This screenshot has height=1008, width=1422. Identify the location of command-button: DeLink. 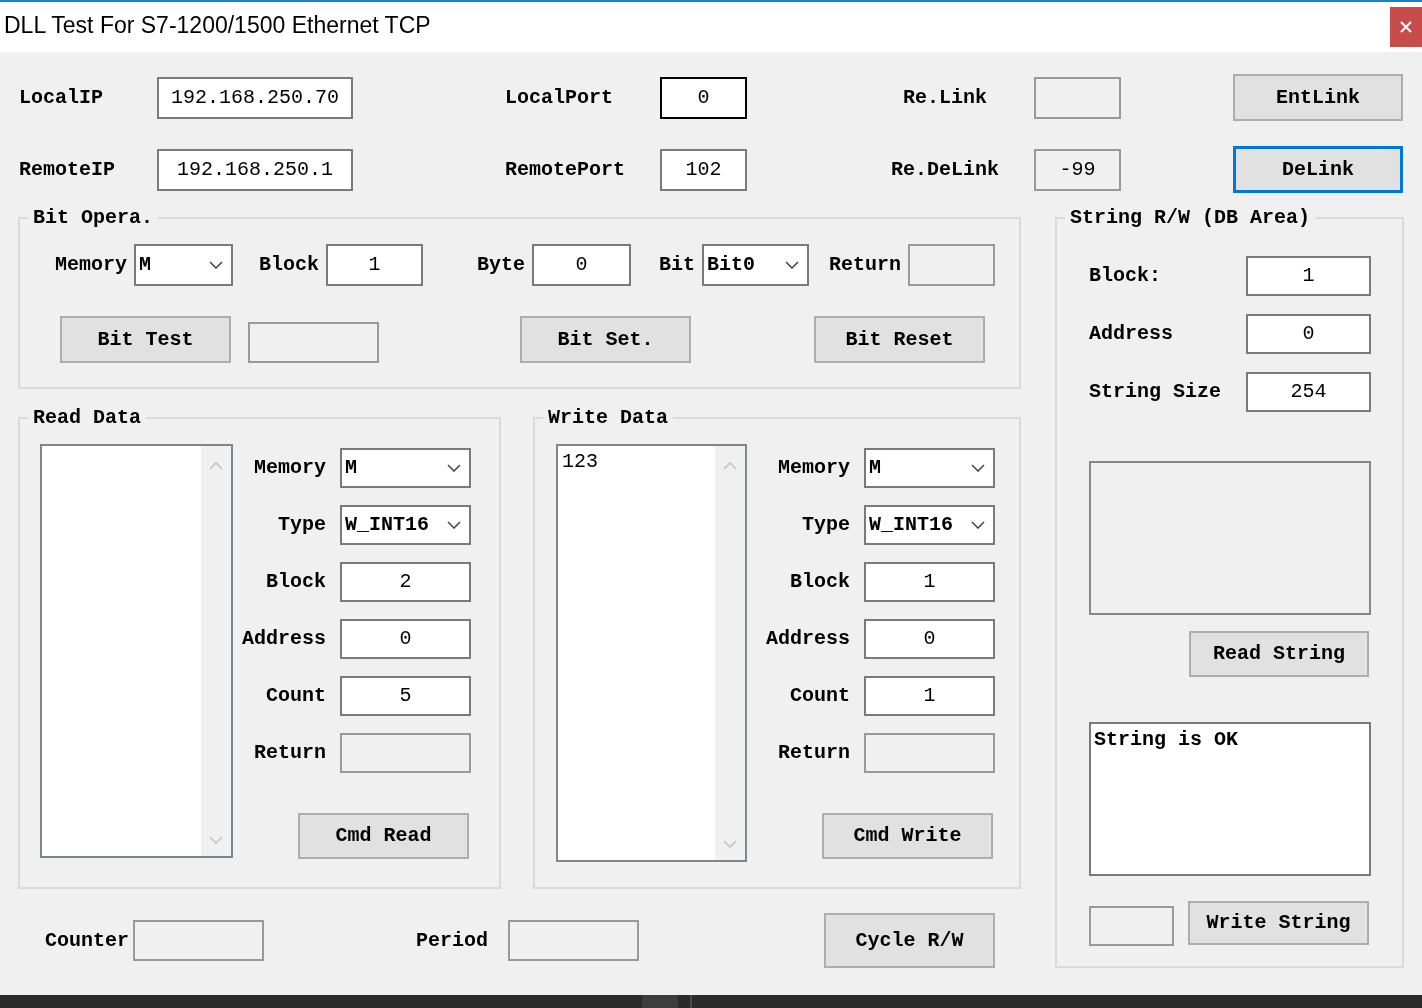
(1318, 169).